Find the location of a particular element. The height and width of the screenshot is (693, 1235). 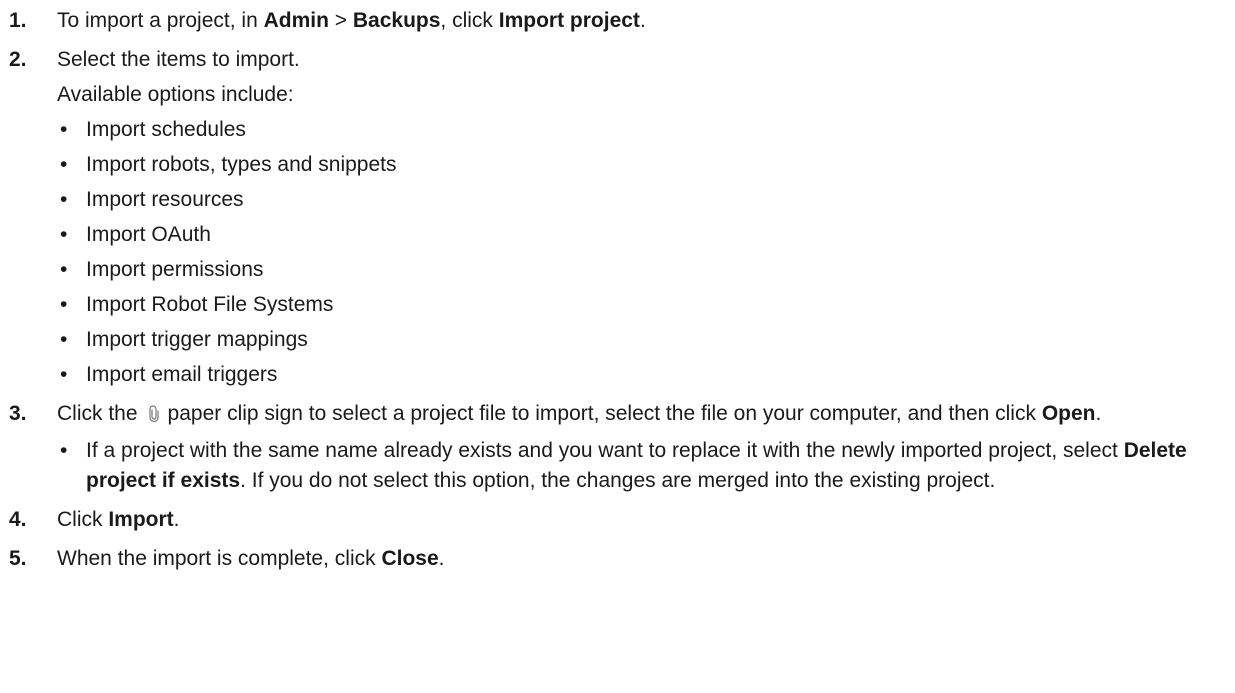

list-item: • Import resources is located at coordinates (641, 200).